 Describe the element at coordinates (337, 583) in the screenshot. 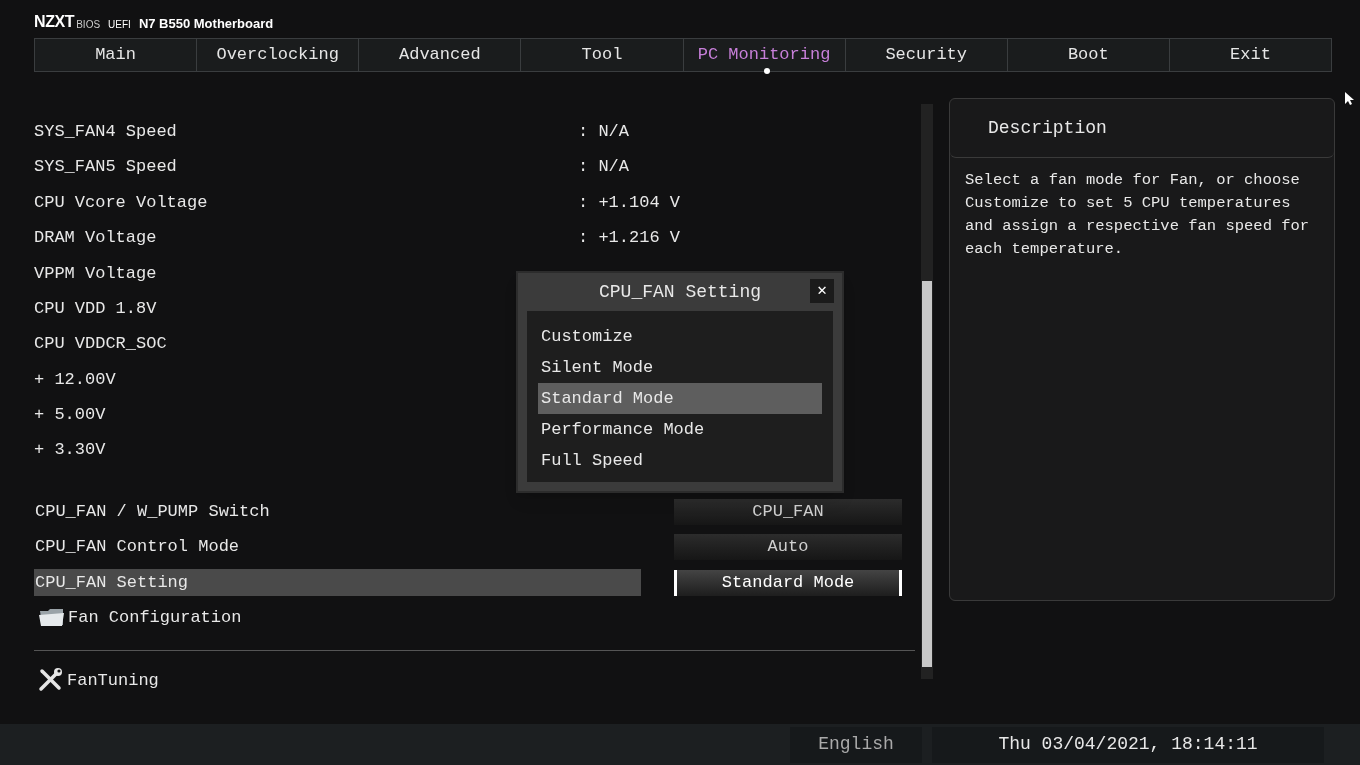

I see `setting-label: CPU_FAN Setting` at that location.